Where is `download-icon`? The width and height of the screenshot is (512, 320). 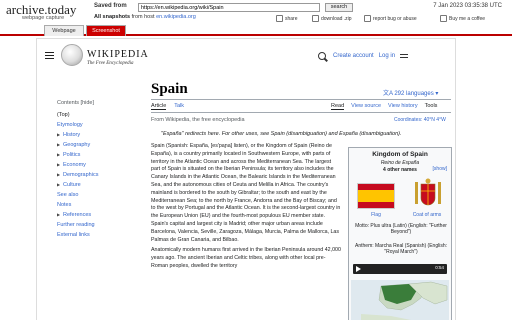
download-icon is located at coordinates (315, 18).